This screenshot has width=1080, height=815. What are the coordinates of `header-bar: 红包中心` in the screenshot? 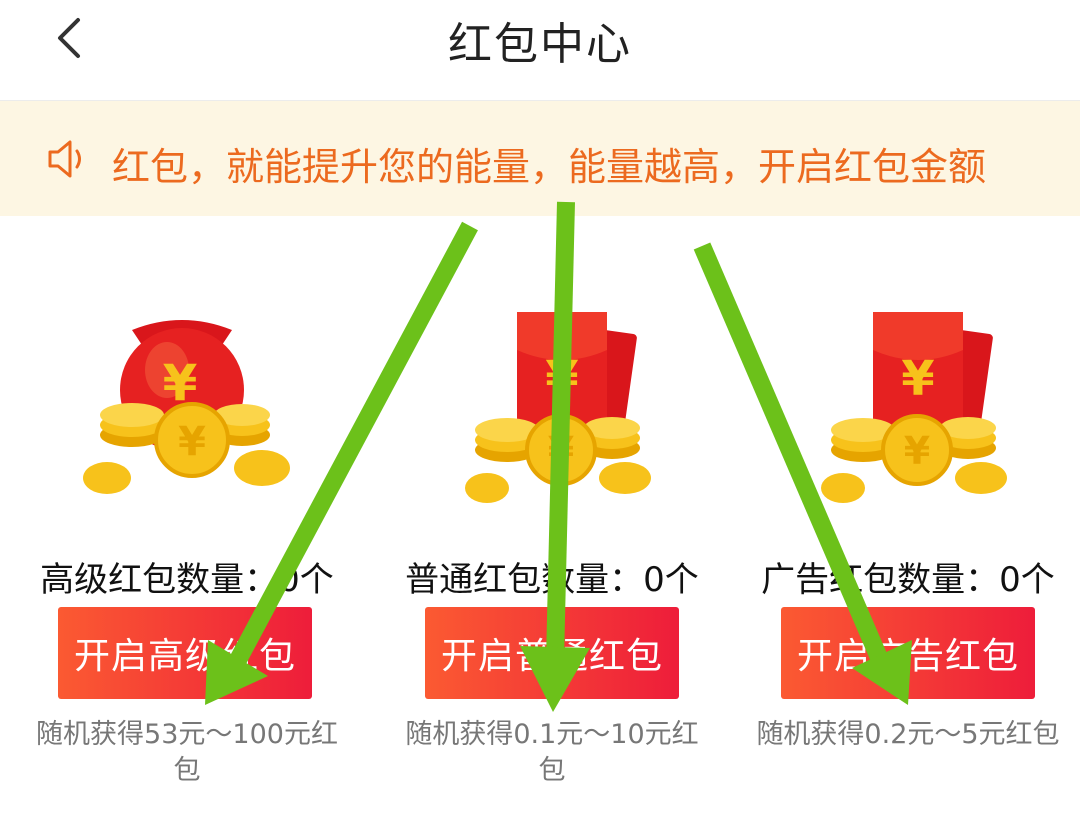 It's located at (540, 50).